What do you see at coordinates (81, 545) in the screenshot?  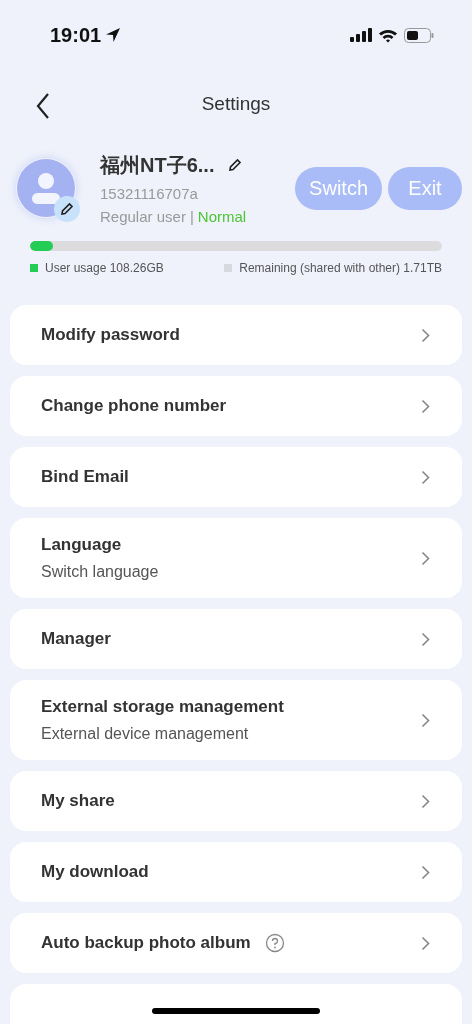 I see `menu-item-title: Language` at bounding box center [81, 545].